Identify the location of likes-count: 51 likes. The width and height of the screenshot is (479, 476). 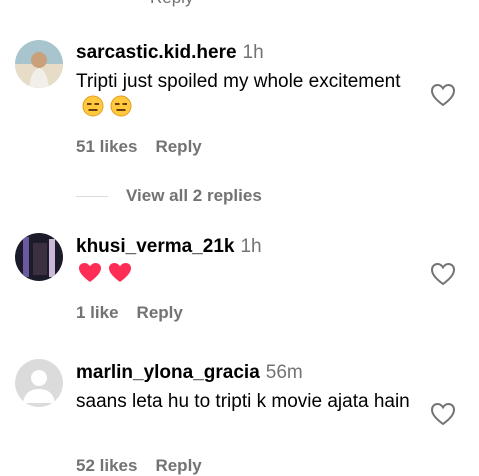
(106, 146).